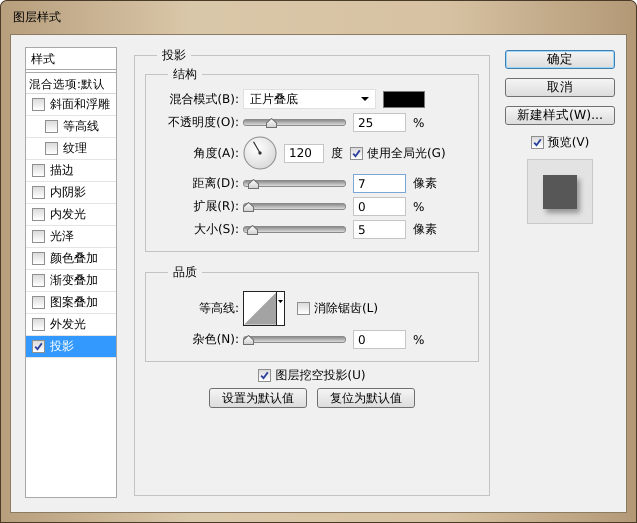 This screenshot has height=523, width=637. Describe the element at coordinates (71, 193) in the screenshot. I see `effect-item: 内阴影` at that location.